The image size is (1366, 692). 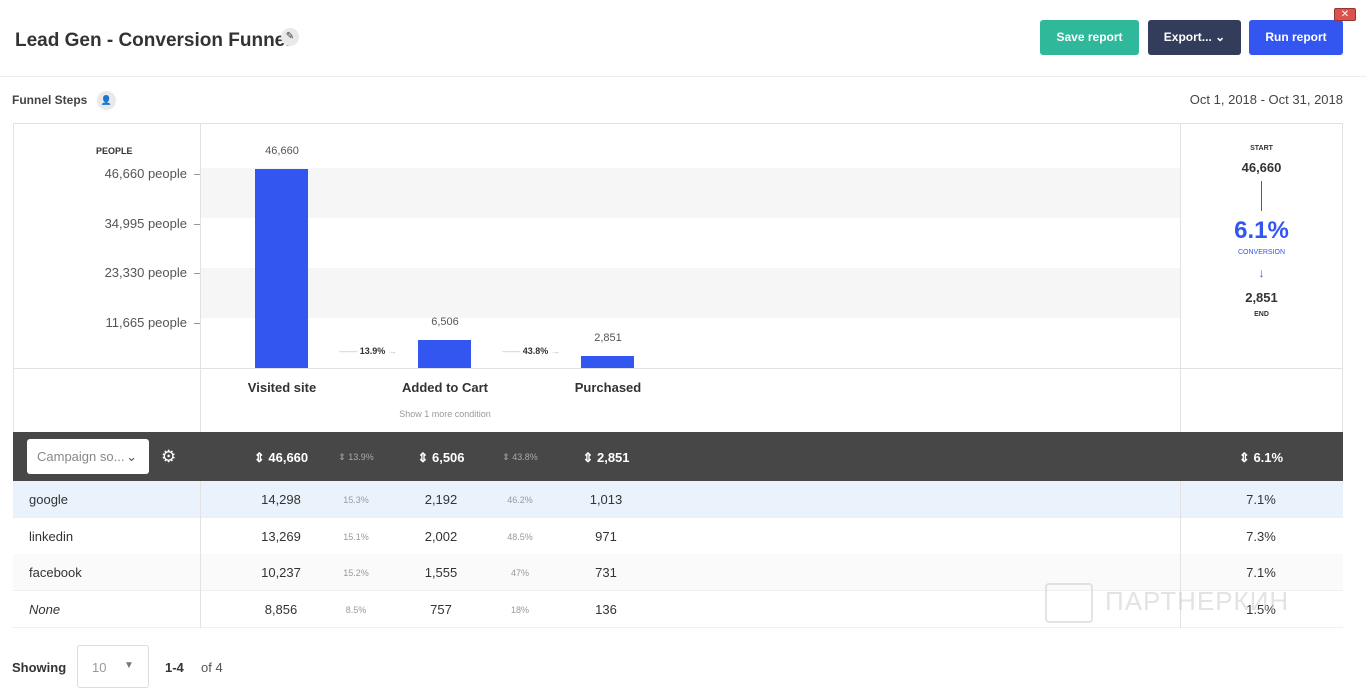 I want to click on column-total: 43.8%, so click(x=525, y=457).